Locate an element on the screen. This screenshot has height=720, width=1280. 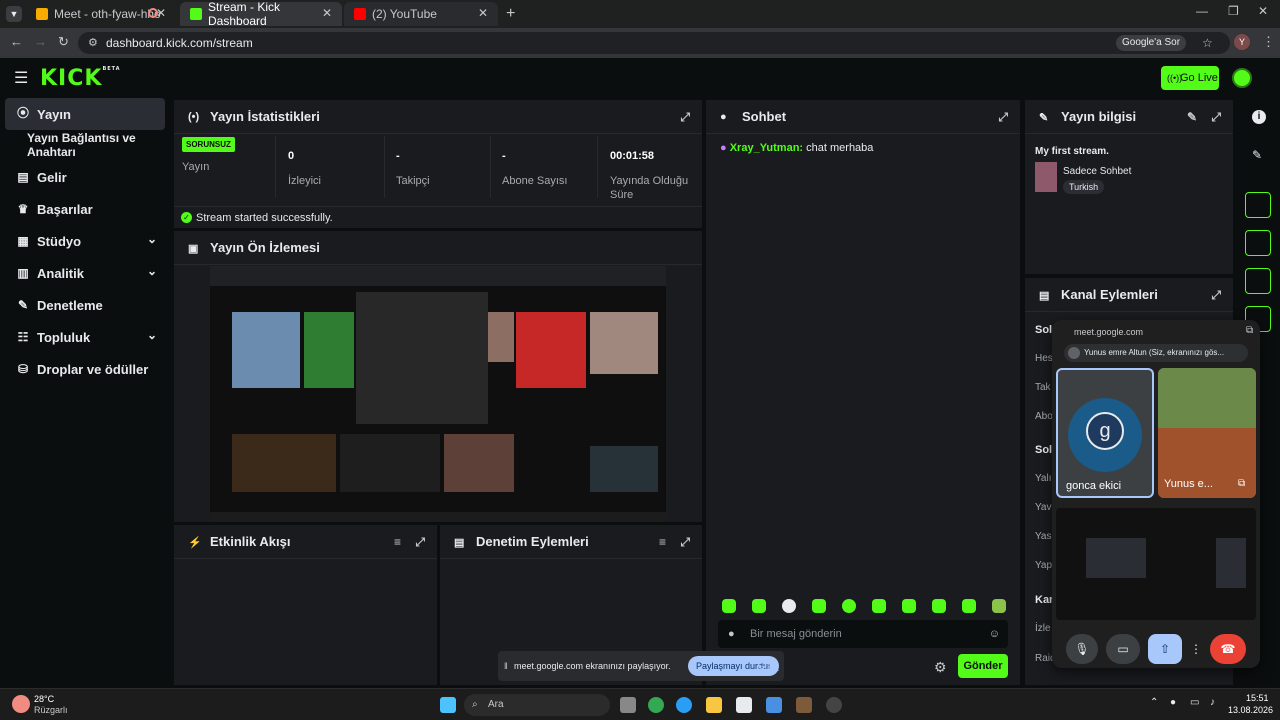
sidebar-item-denetleme: ✎ Denetleme is located at coordinates (85, 305).